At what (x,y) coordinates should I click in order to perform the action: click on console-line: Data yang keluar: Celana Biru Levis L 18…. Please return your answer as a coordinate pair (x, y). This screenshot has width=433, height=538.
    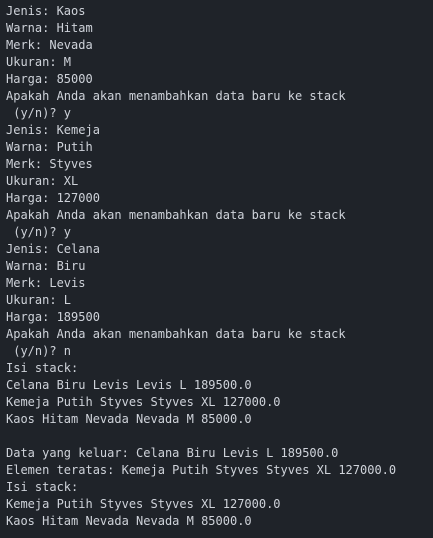
    Looking at the image, I should click on (172, 453).